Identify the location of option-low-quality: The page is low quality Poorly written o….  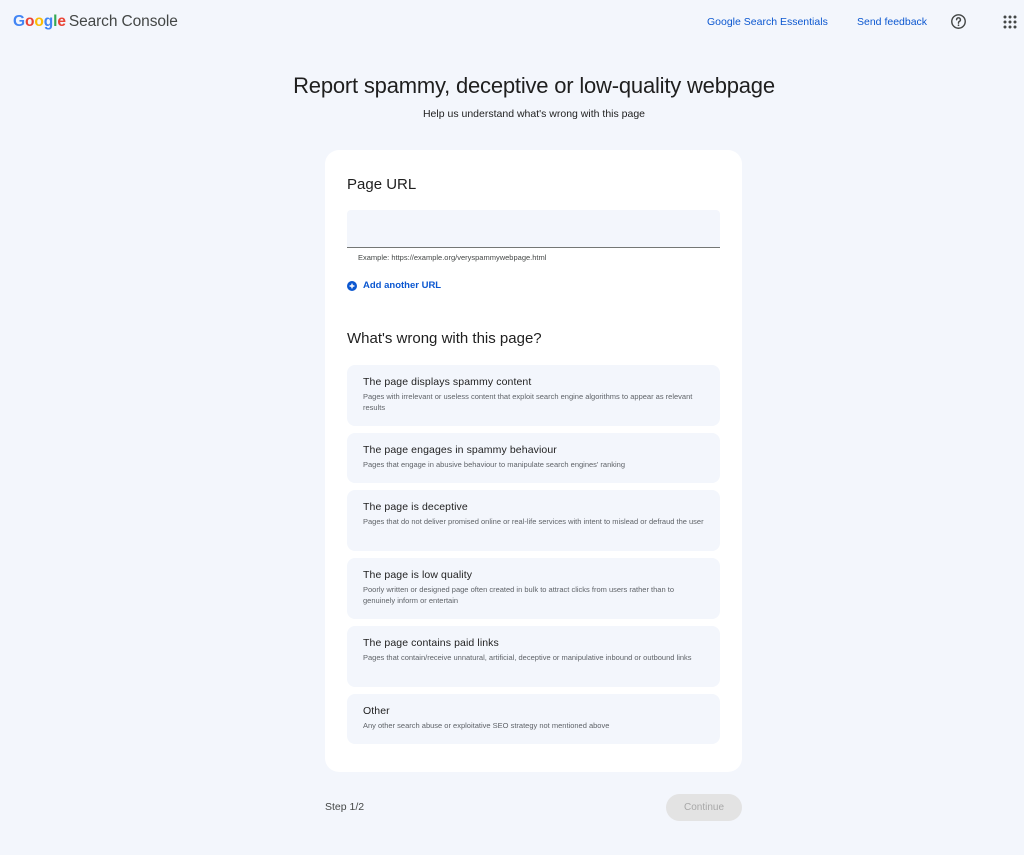
(533, 588).